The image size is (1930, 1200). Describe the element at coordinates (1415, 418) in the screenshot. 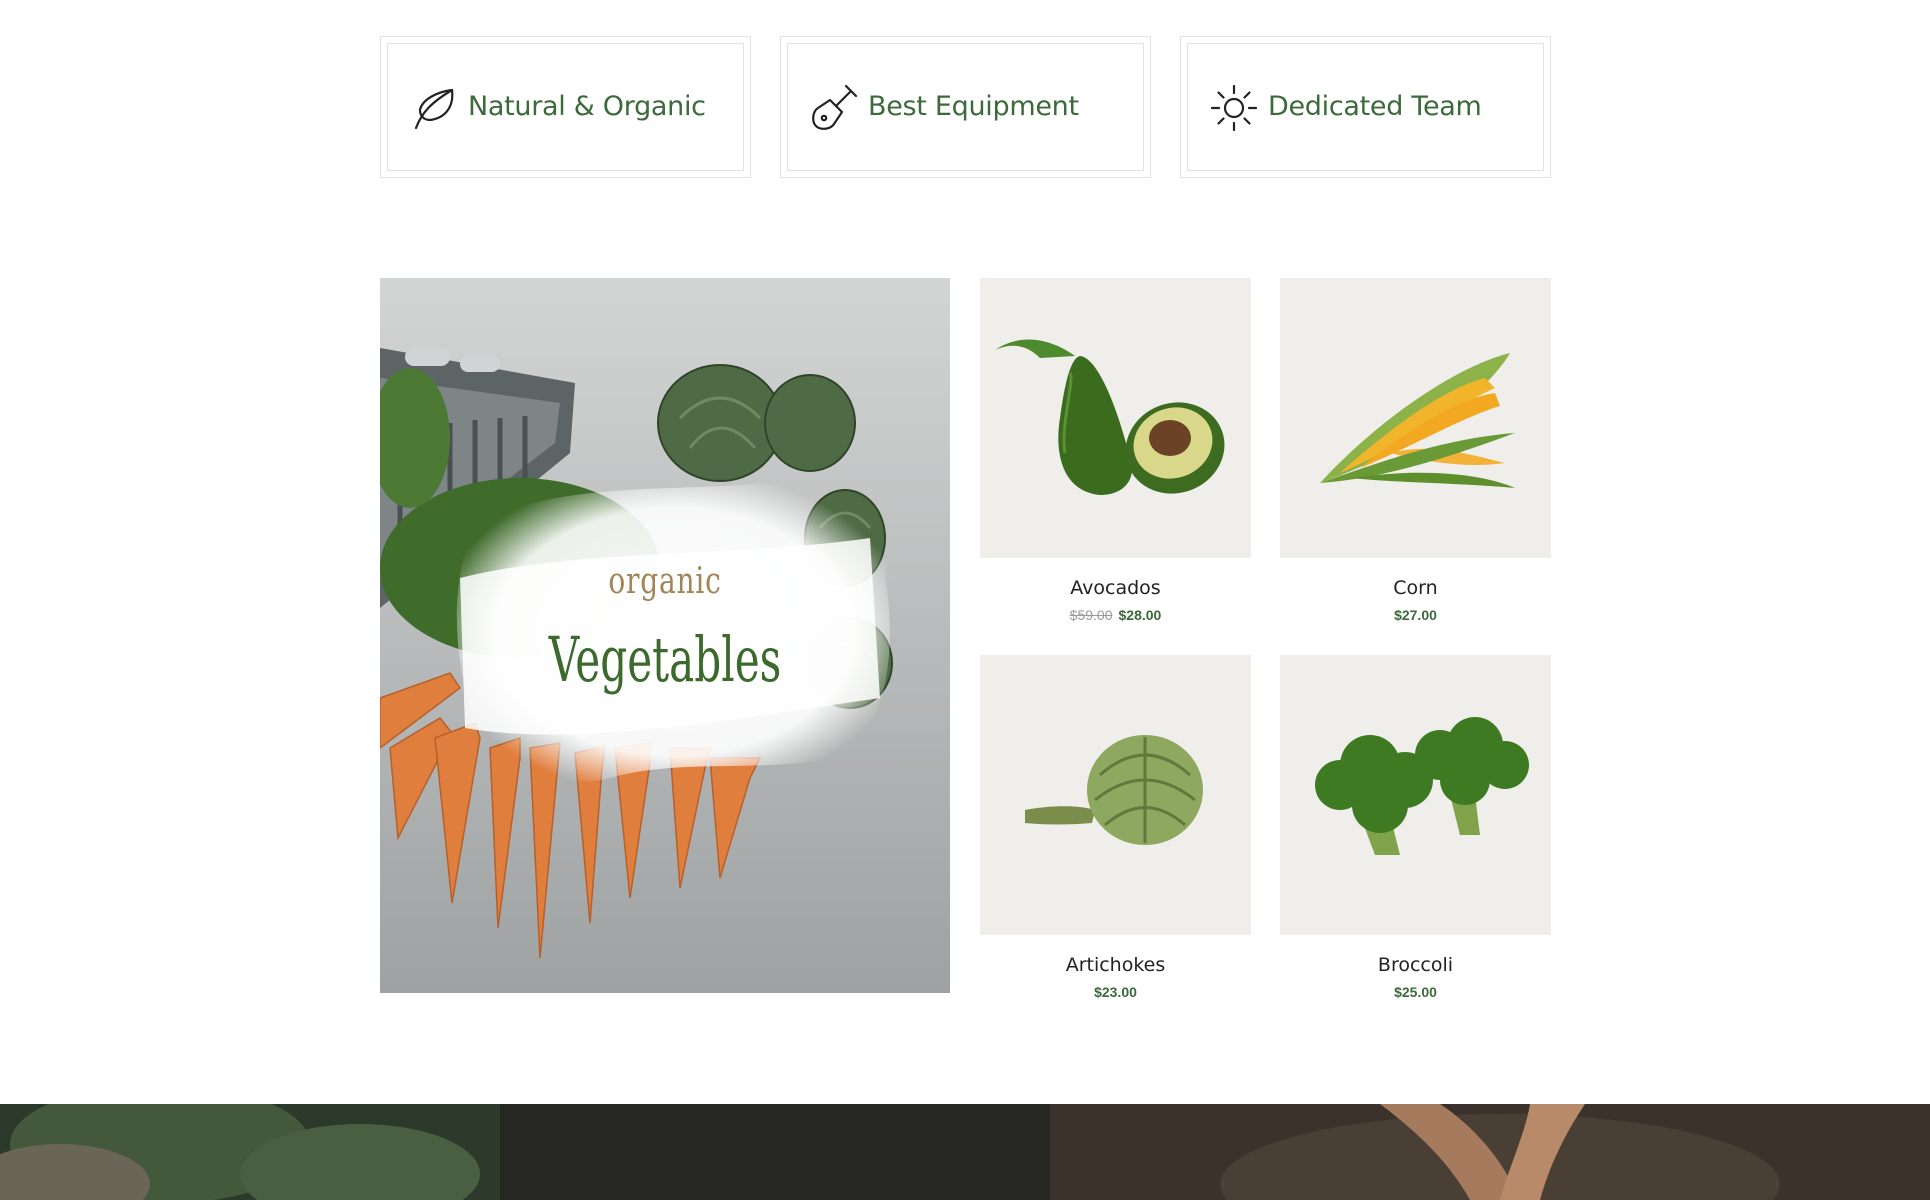

I see `product-image-corn` at that location.